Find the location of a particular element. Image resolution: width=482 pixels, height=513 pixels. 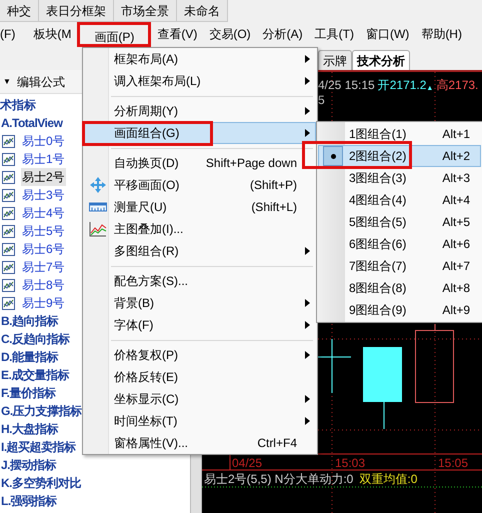

submenu-item: 9图组合(9) Alt+9 is located at coordinates (399, 310).